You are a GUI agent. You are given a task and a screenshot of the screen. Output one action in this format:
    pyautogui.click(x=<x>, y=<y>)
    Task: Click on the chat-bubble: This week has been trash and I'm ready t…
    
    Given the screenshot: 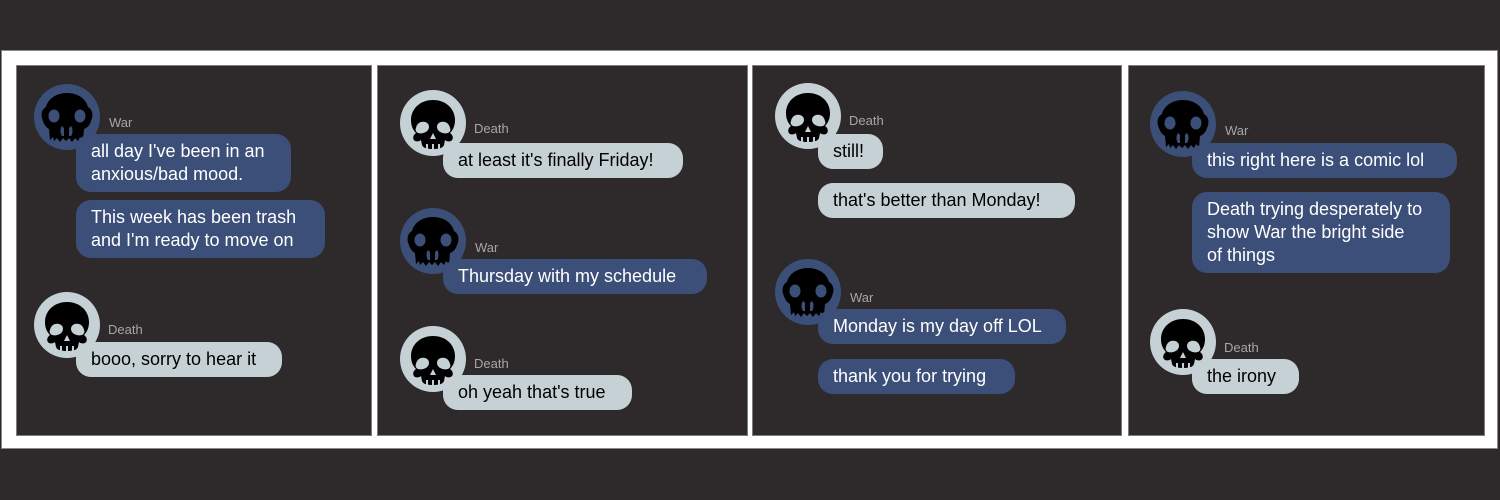 What is the action you would take?
    pyautogui.click(x=200, y=229)
    